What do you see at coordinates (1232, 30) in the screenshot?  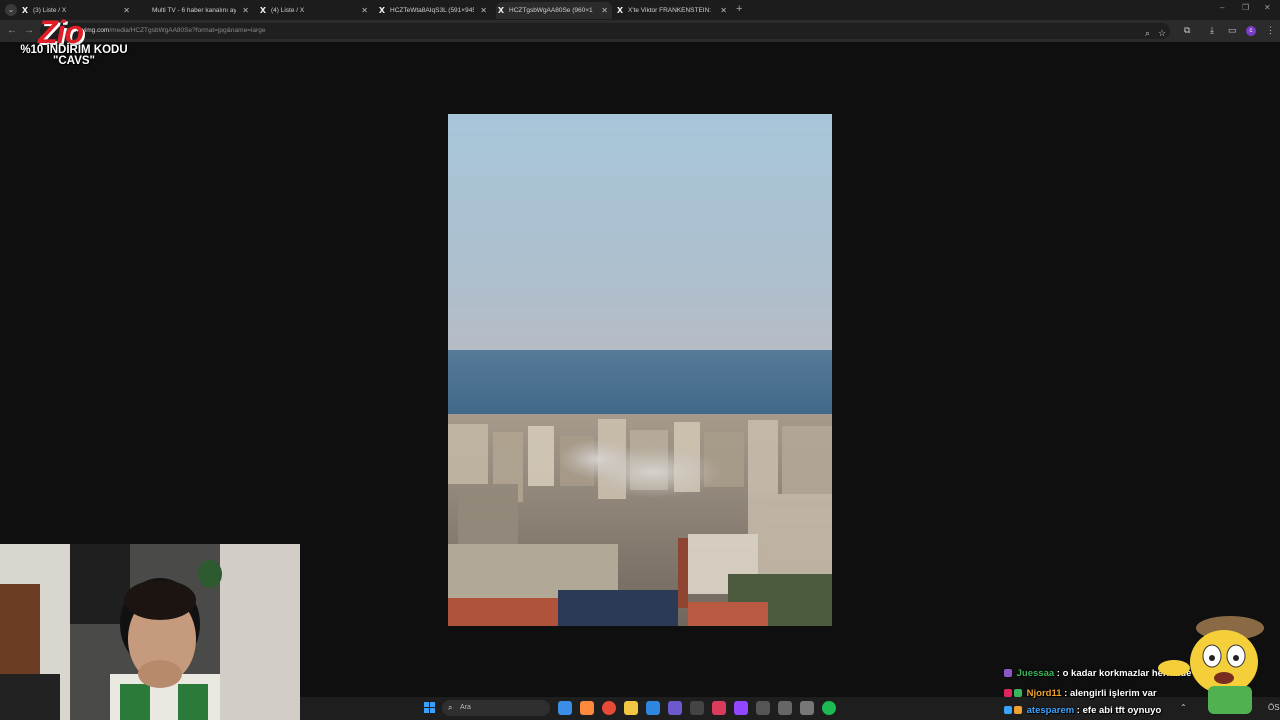 I see `cast-icon: ▭` at bounding box center [1232, 30].